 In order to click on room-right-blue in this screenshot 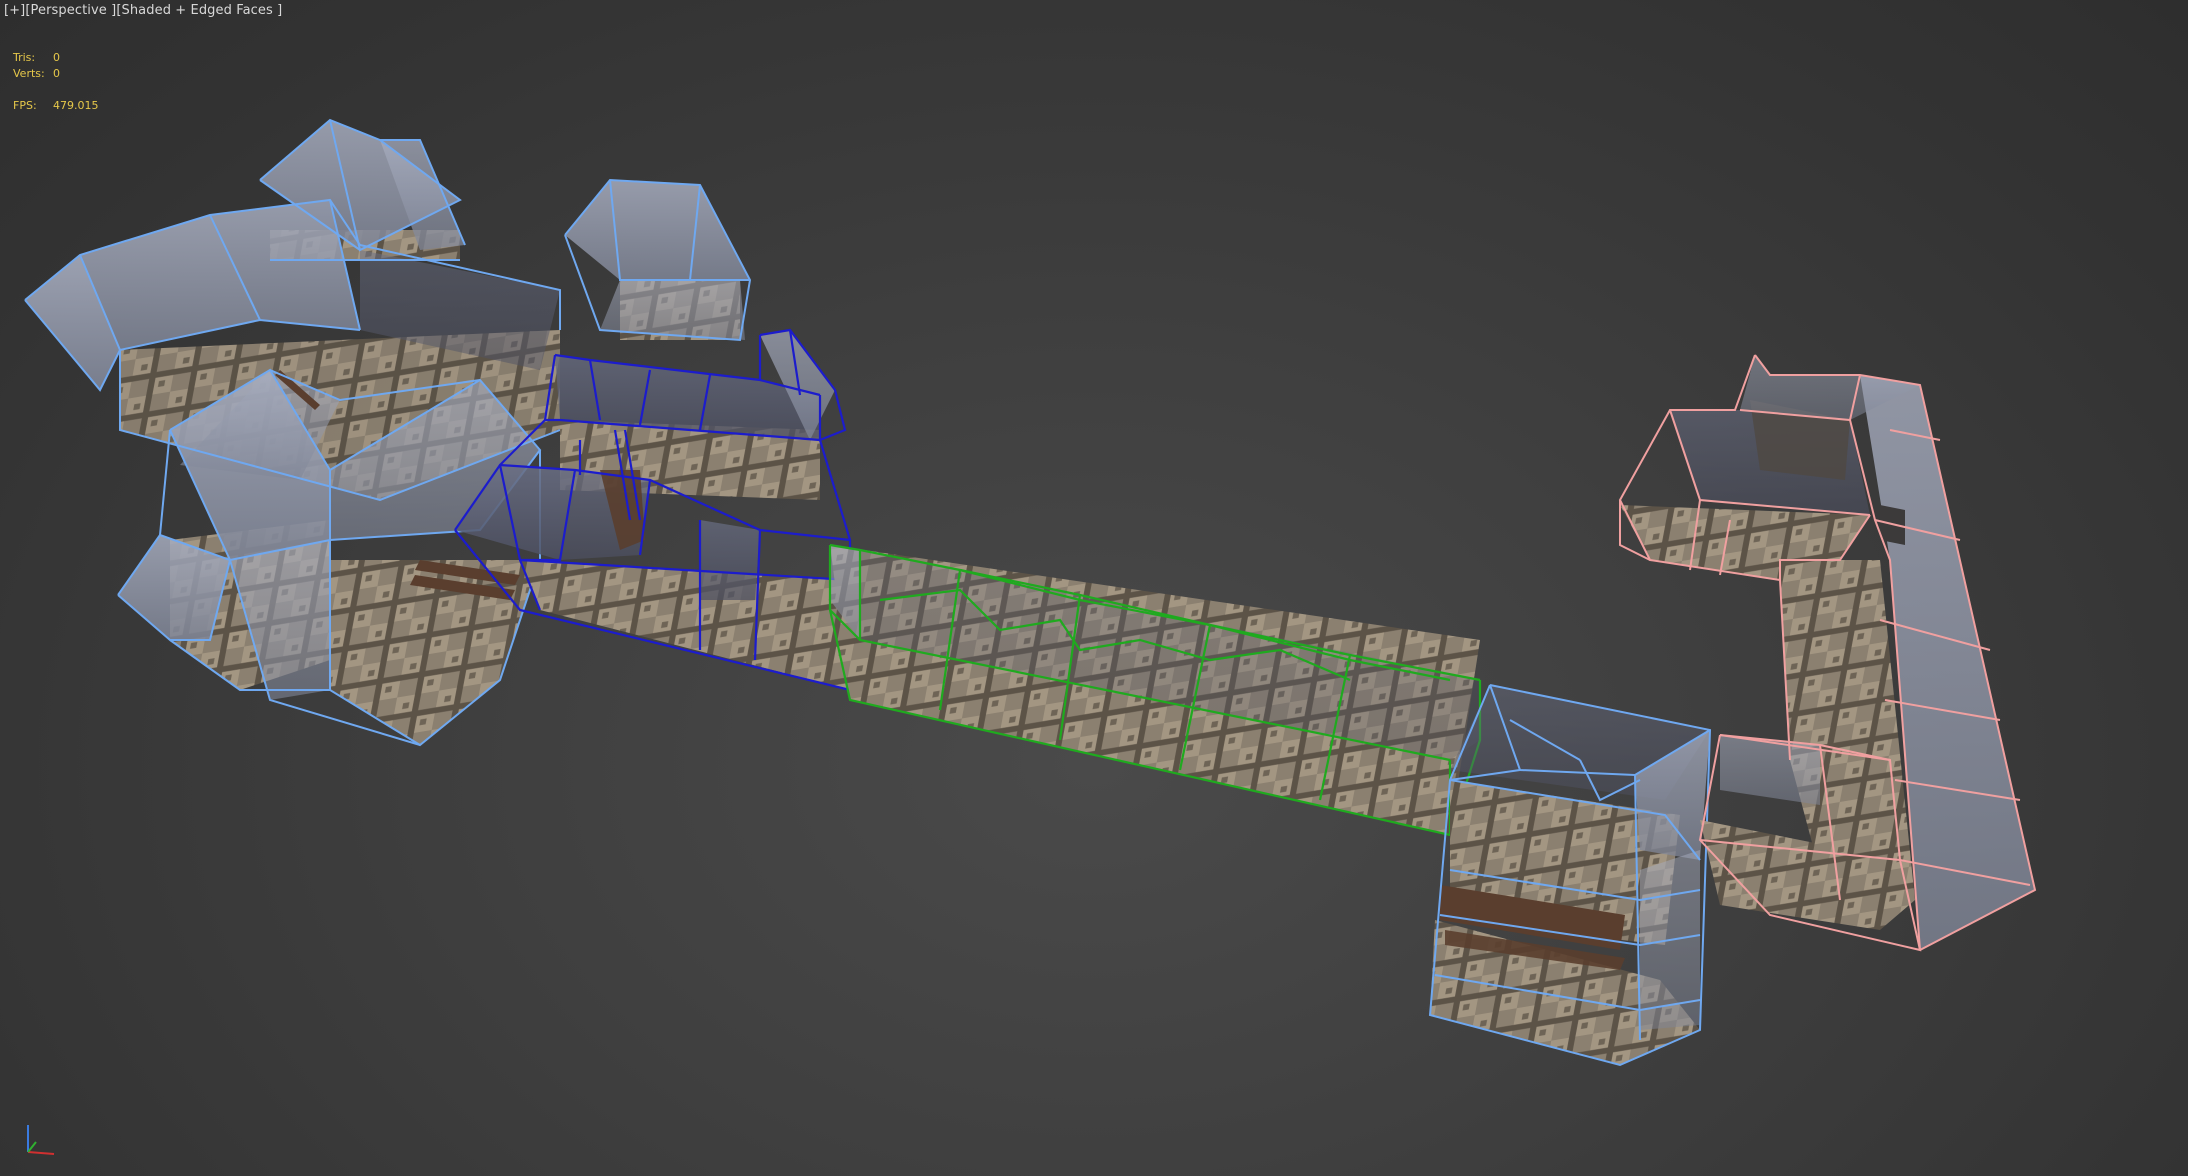, I will do `click(1570, 875)`.